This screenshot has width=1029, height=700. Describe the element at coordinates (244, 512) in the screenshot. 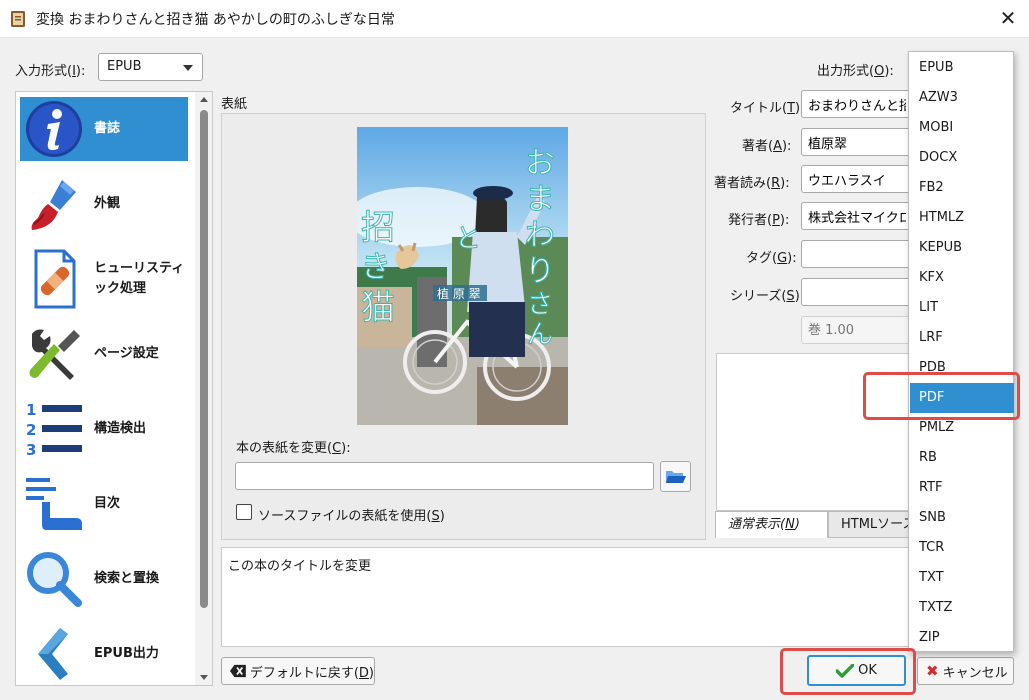

I see `use-source-cover-checkbox` at that location.